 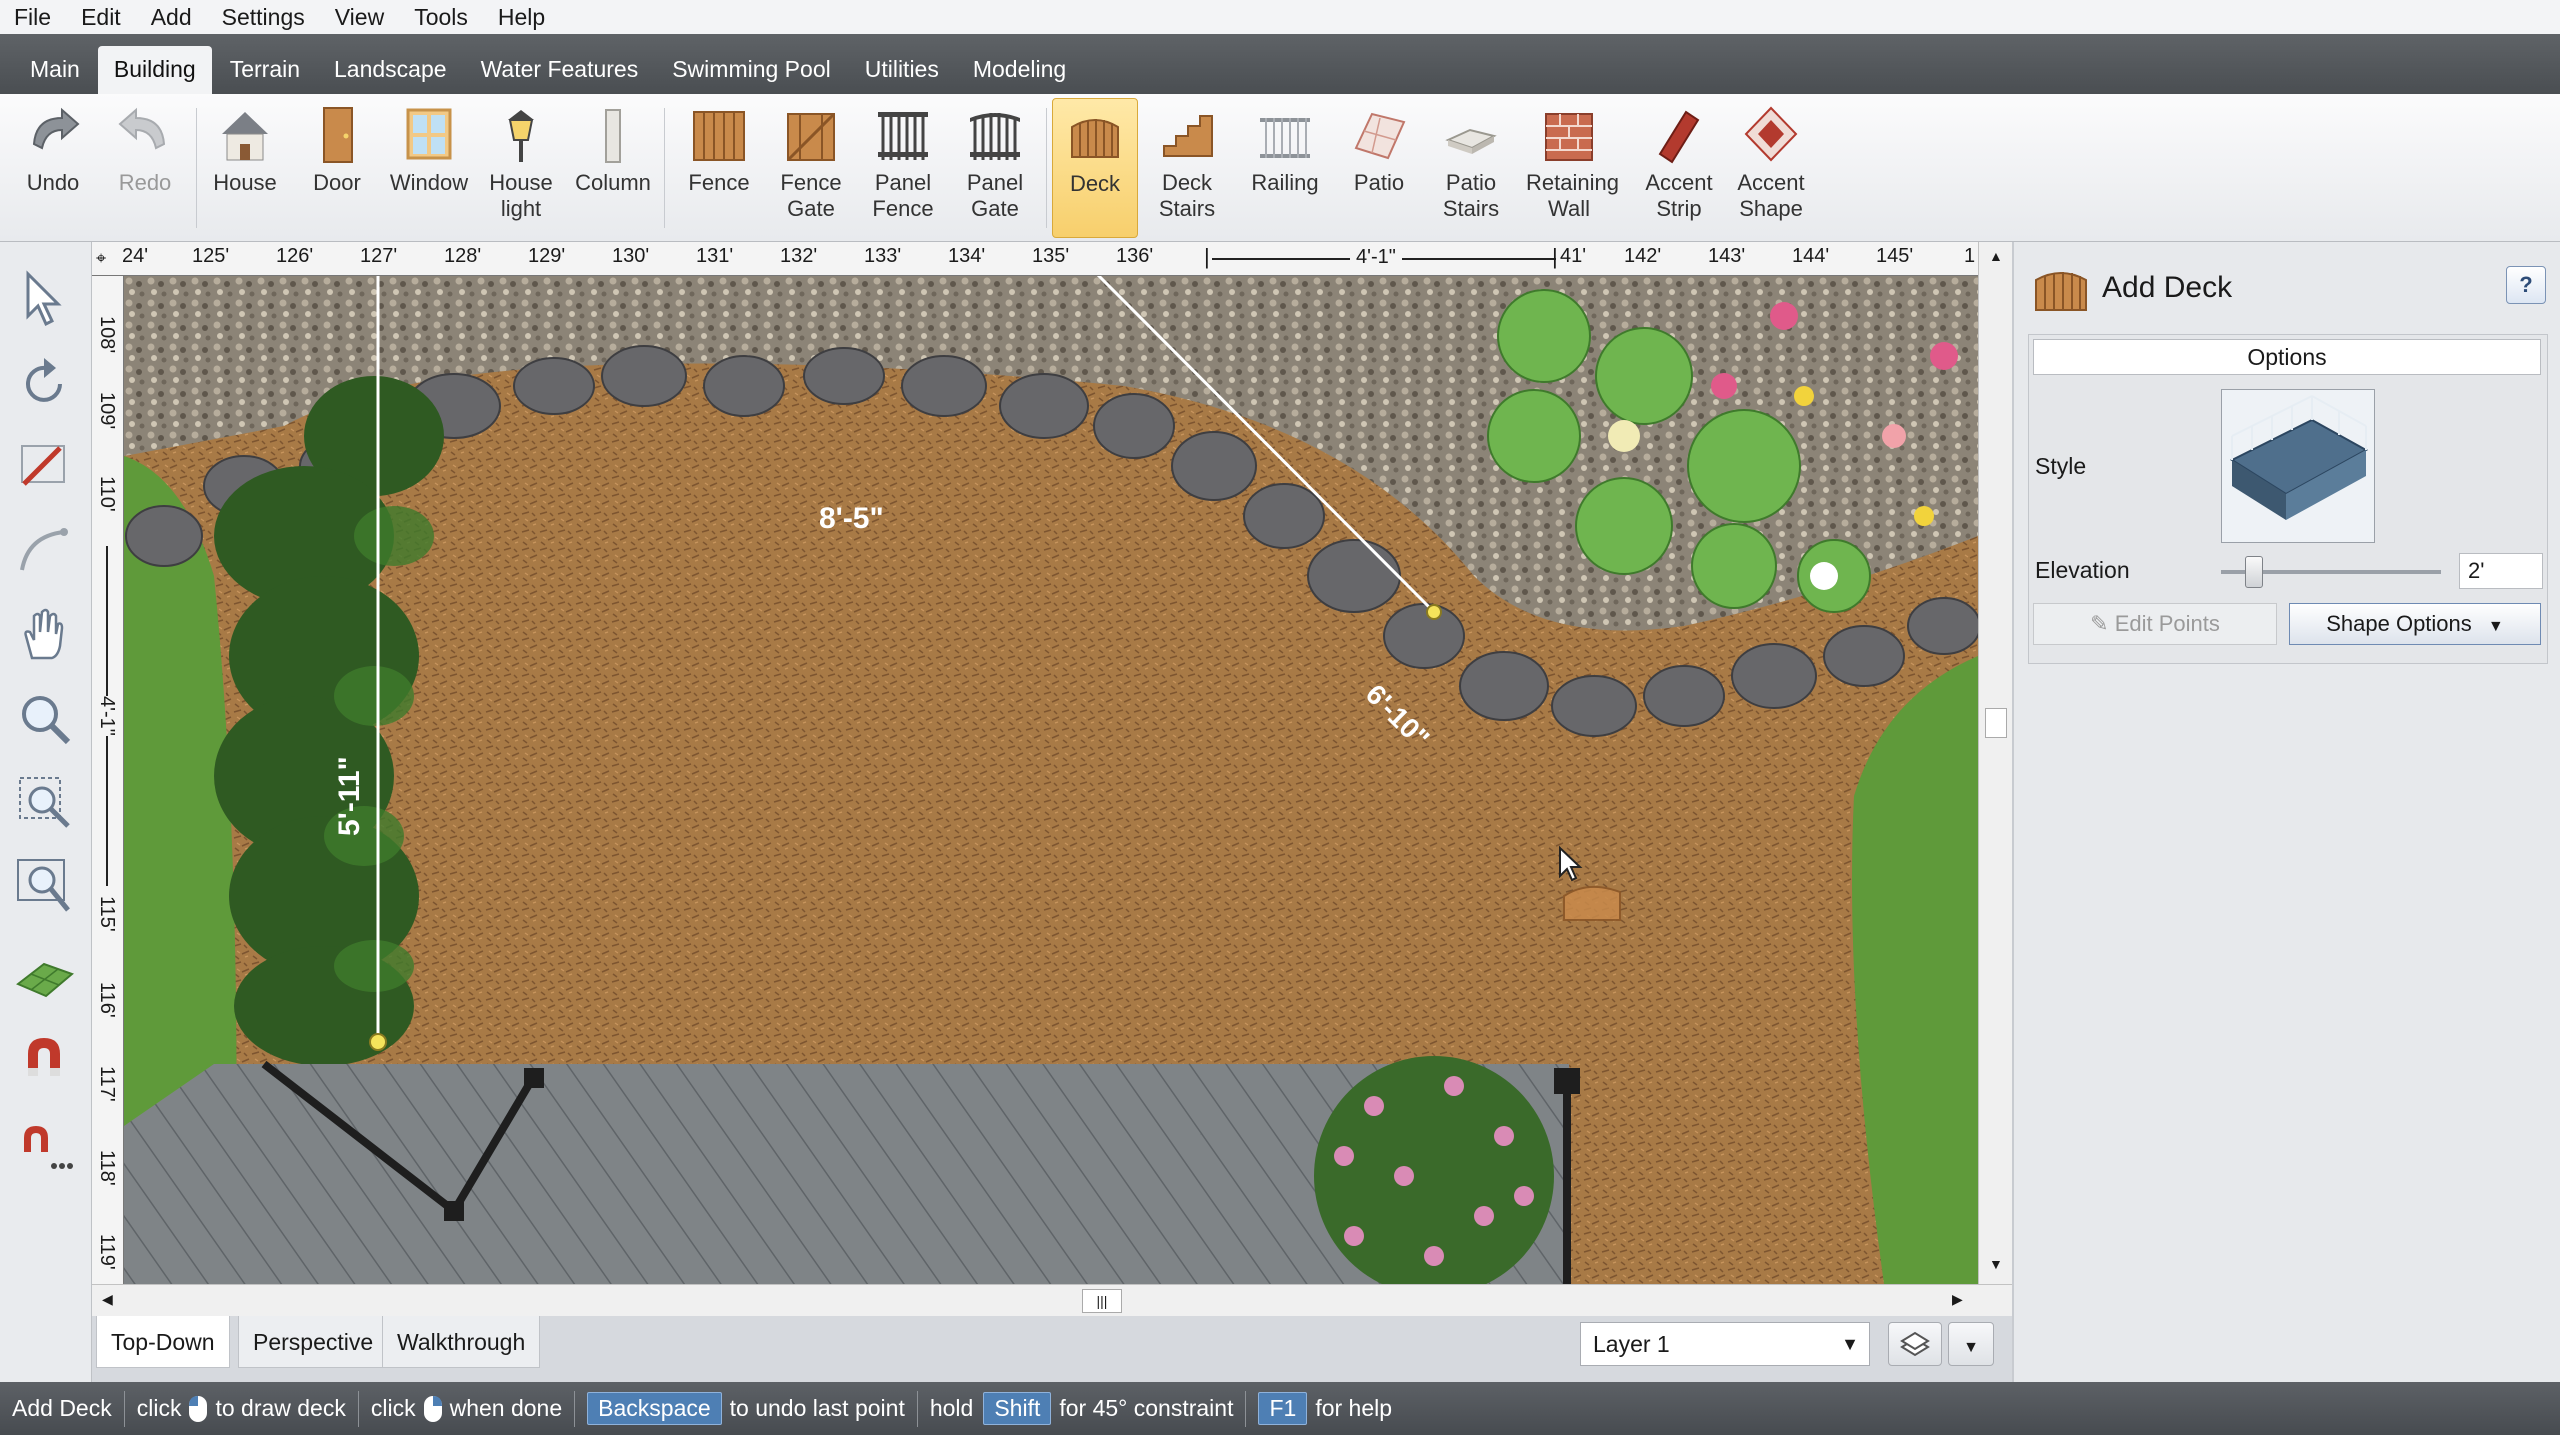 I want to click on scroll-up-icon: ▲, so click(x=1996, y=256).